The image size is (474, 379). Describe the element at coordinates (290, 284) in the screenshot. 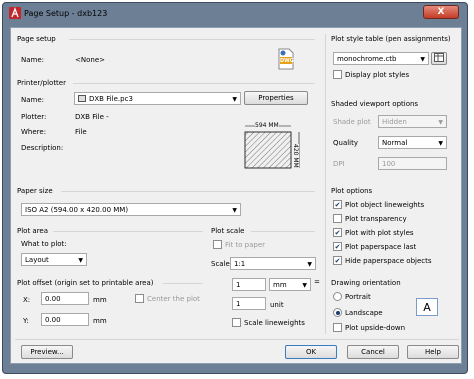

I see `scale-unit-select: mm ▼` at that location.